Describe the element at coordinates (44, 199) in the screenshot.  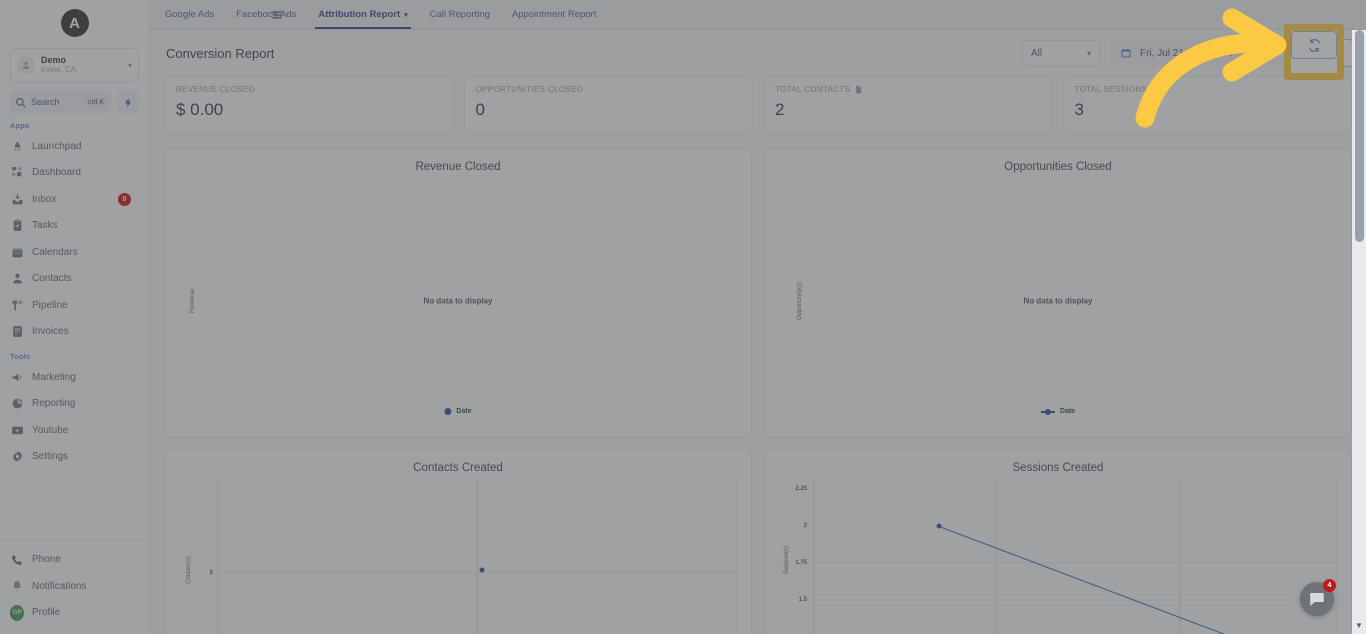
I see `sidebar-item-label: Inbox` at that location.